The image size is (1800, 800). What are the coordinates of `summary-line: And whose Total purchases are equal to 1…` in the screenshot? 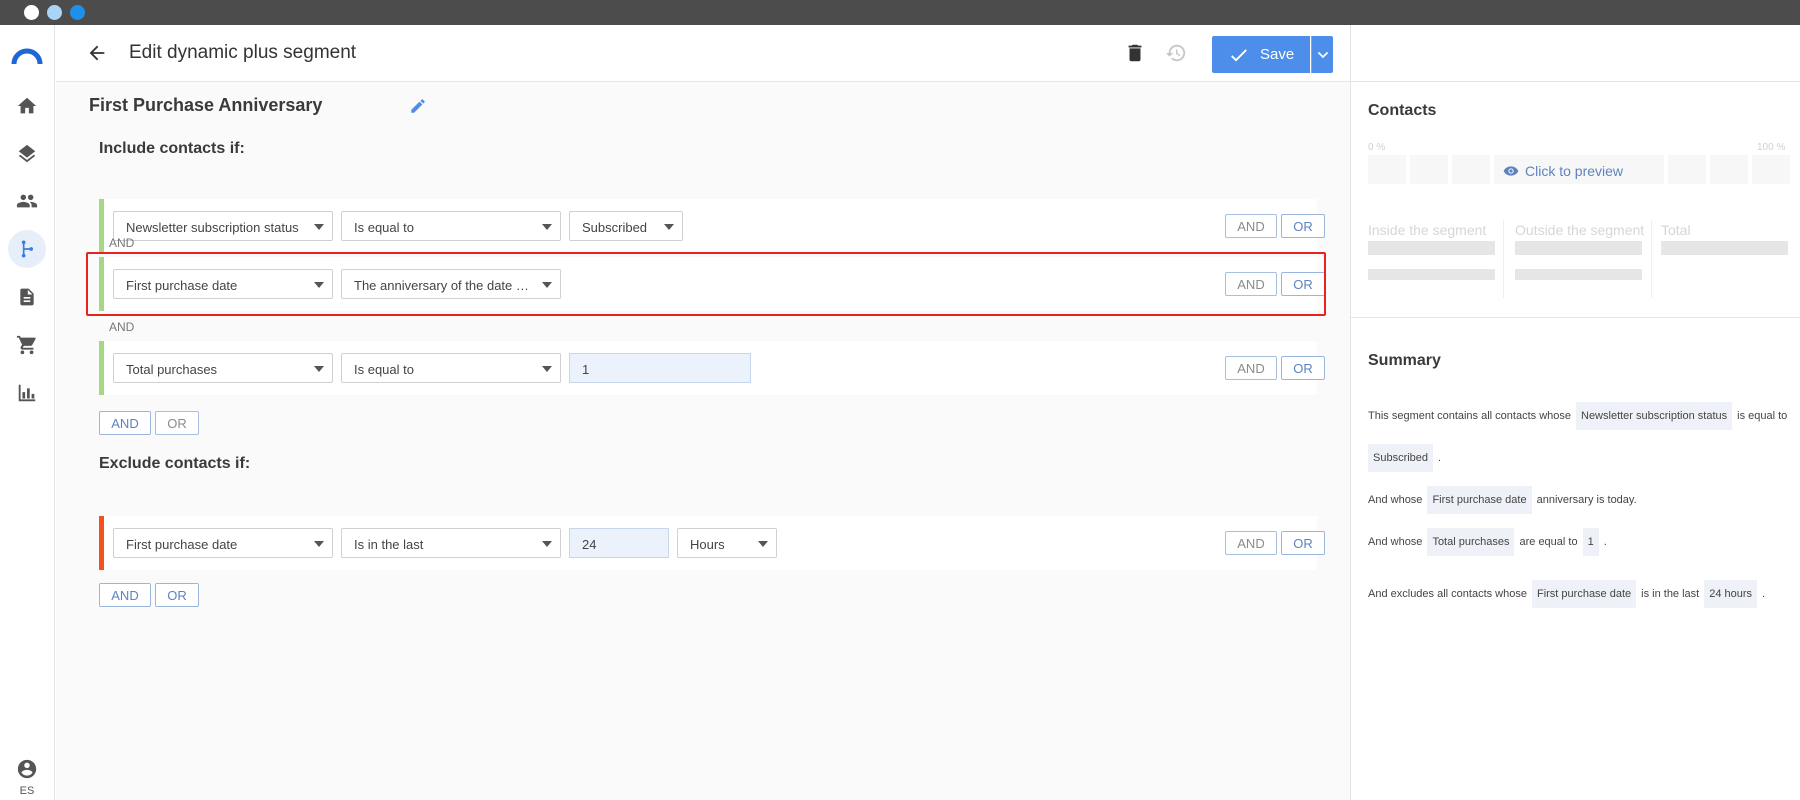 It's located at (1487, 542).